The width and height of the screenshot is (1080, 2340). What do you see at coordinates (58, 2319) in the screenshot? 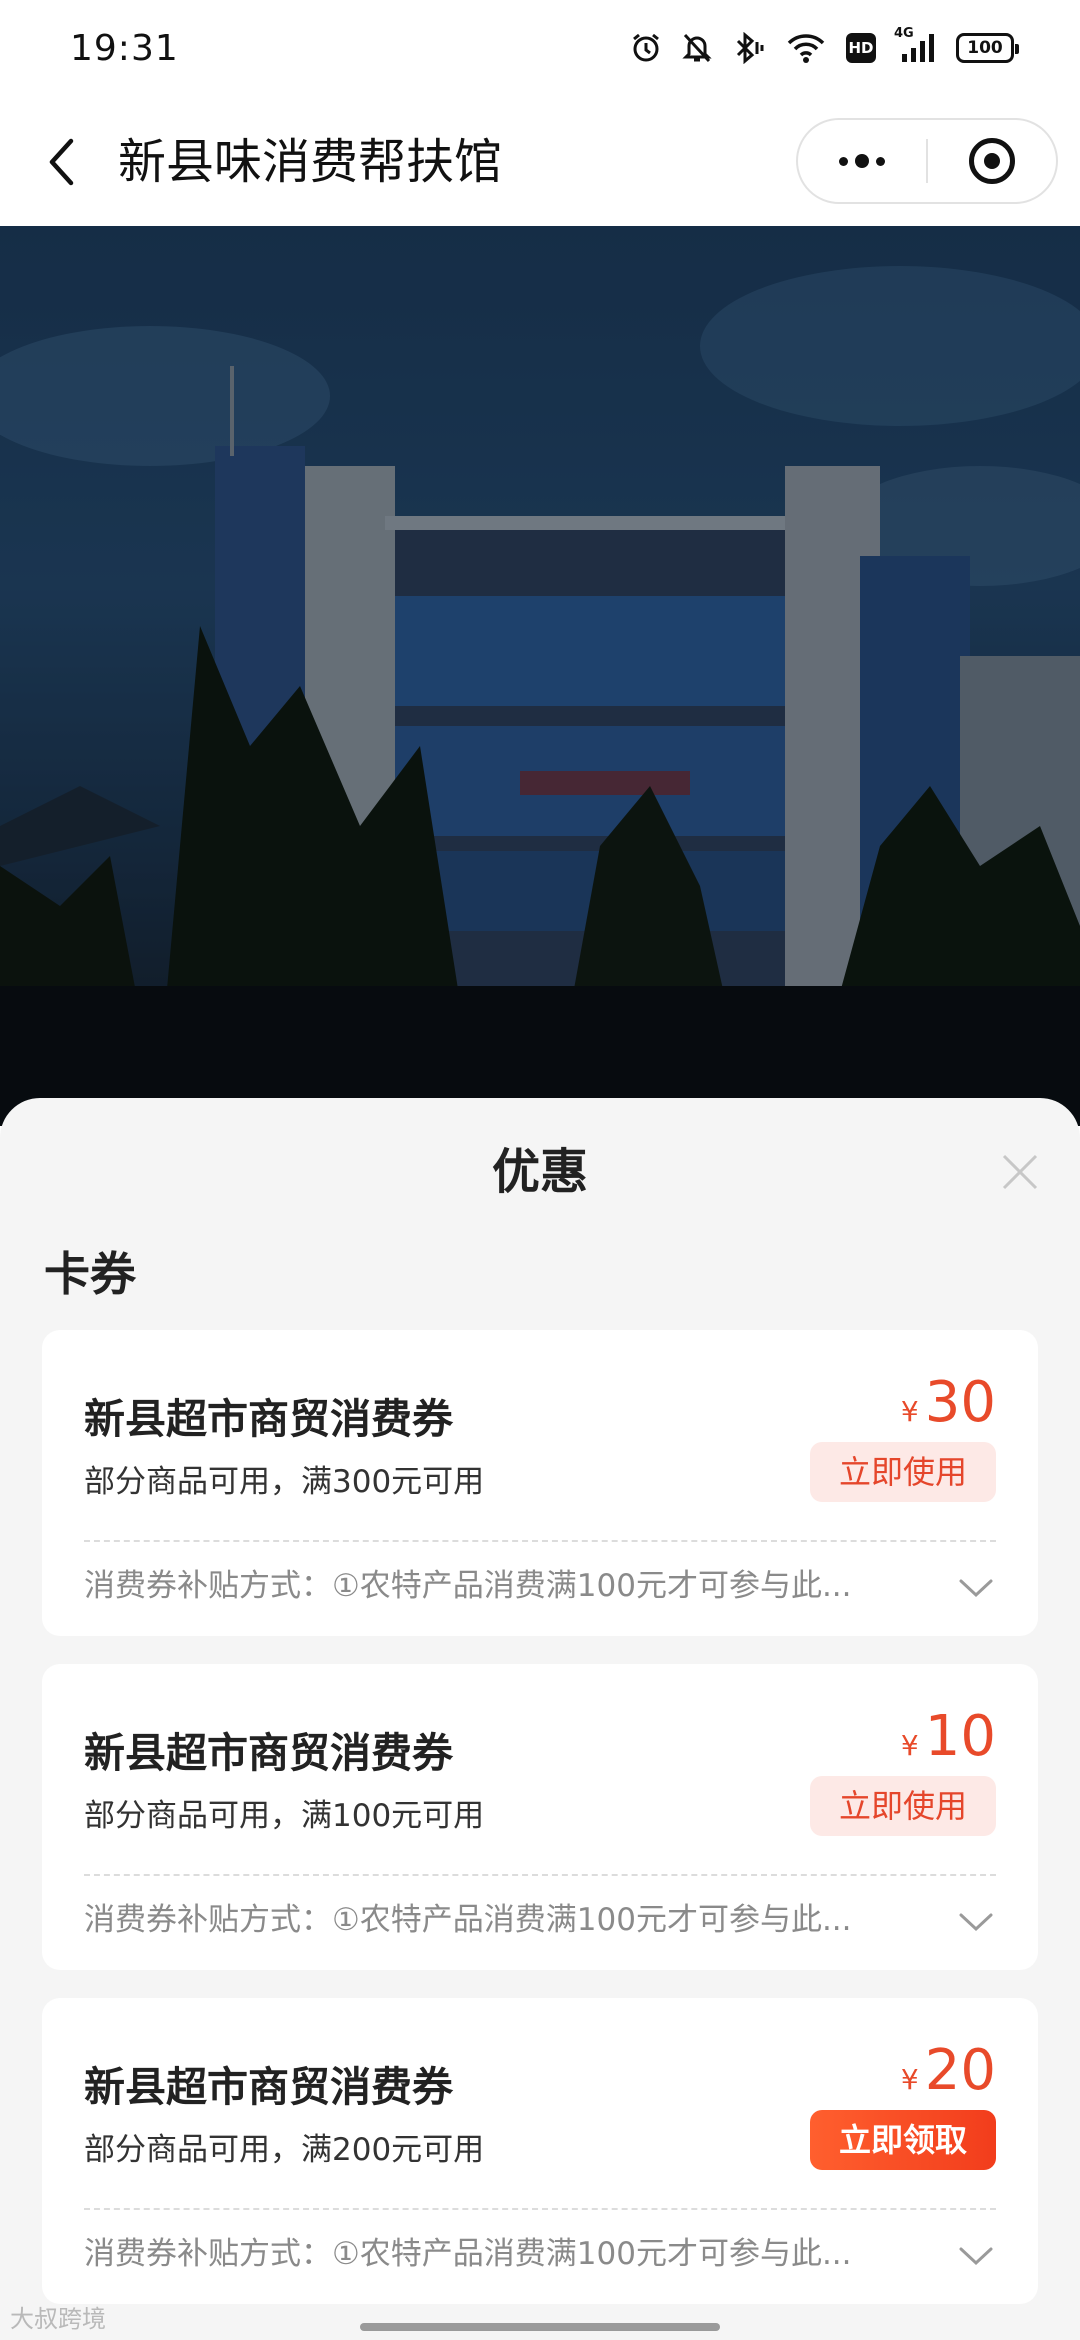
I see `watermark: 大叔跨境` at bounding box center [58, 2319].